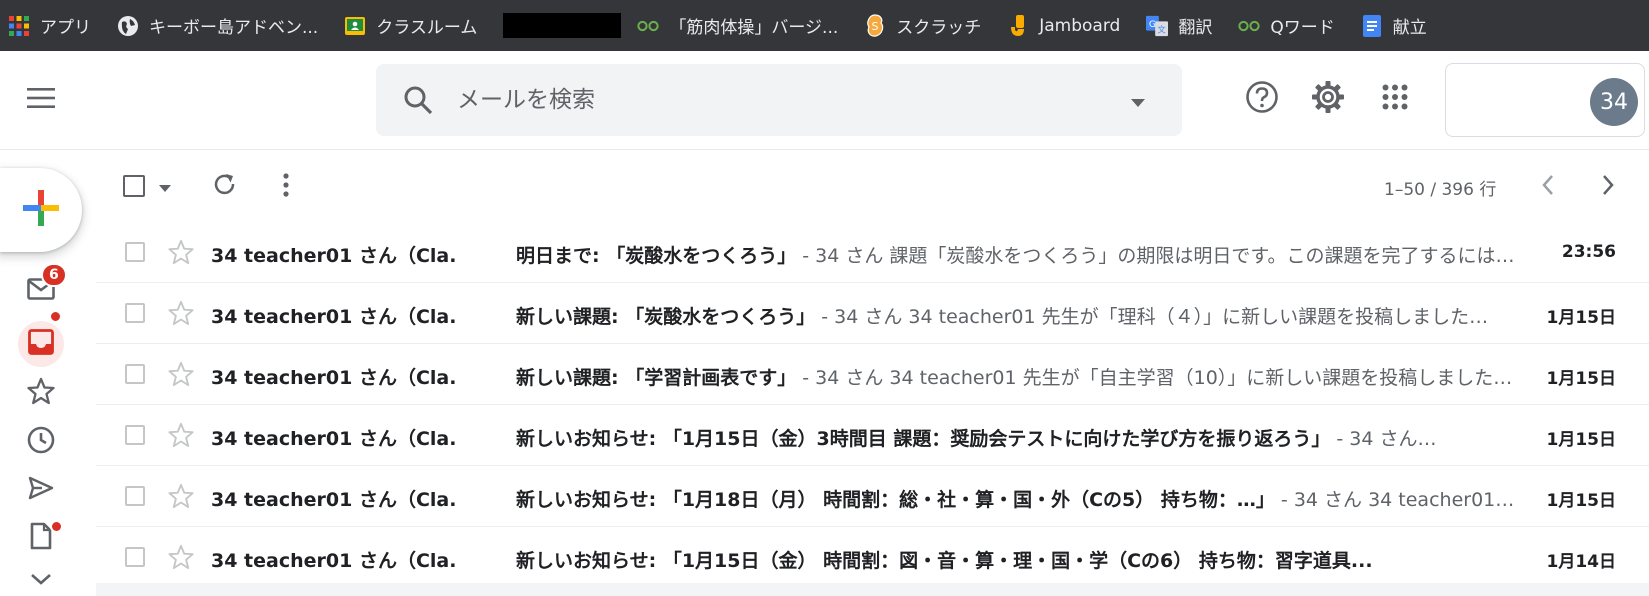  I want to click on mail-date: 23:56, so click(1588, 252).